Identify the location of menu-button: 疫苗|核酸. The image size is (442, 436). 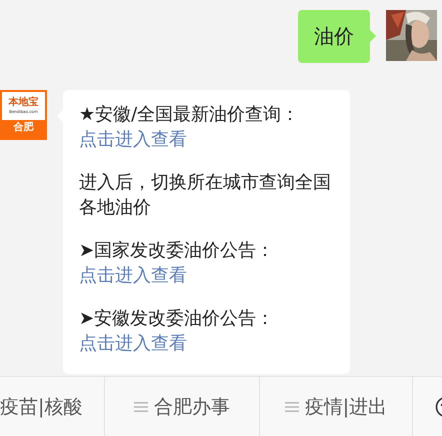
(52, 406).